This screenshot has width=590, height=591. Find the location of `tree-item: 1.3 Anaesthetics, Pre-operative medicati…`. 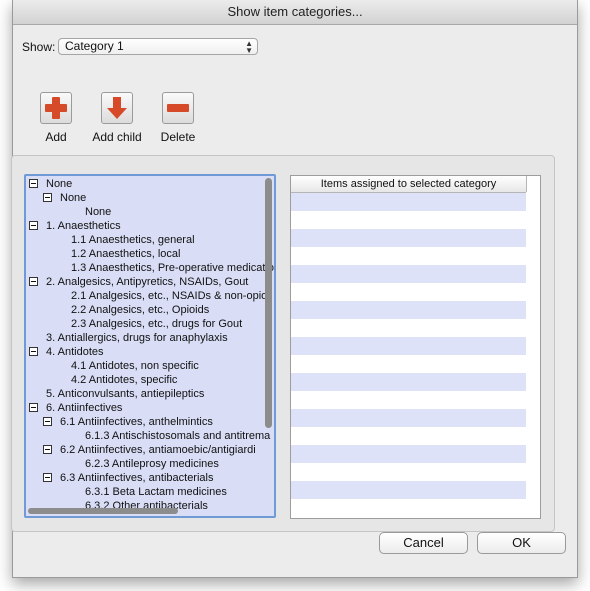

tree-item: 1.3 Anaesthetics, Pre-operative medicati… is located at coordinates (172, 268).